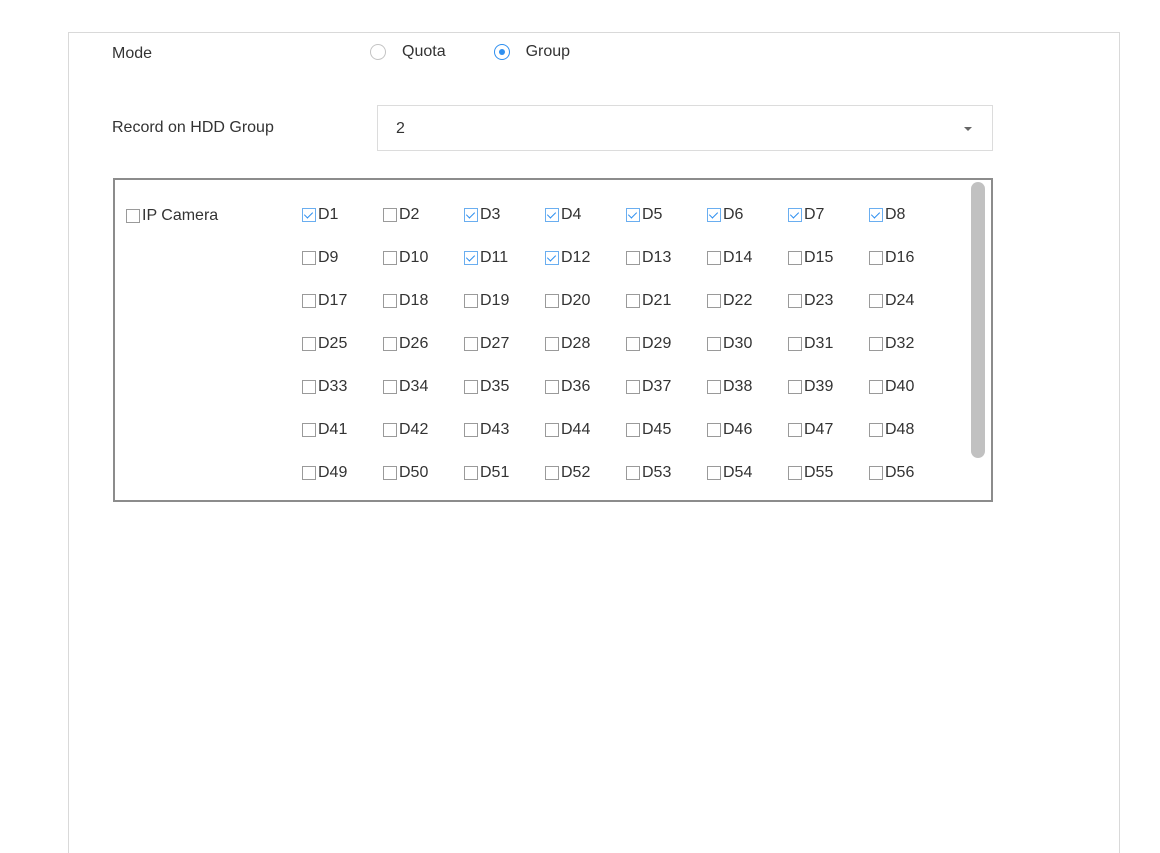 Image resolution: width=1160 pixels, height=853 pixels. Describe the element at coordinates (423, 482) in the screenshot. I see `camera-item: D50` at that location.